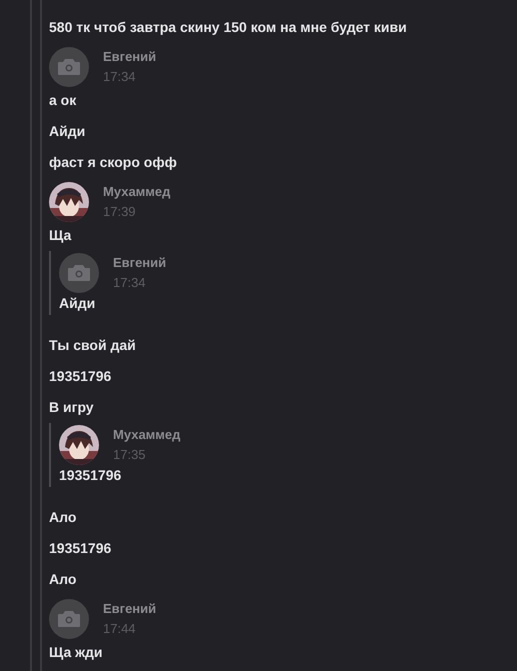 Image resolution: width=517 pixels, height=671 pixels. What do you see at coordinates (228, 27) in the screenshot?
I see `message-text: 580 тк чтоб завтра скину 150 ком на мне будет киви` at bounding box center [228, 27].